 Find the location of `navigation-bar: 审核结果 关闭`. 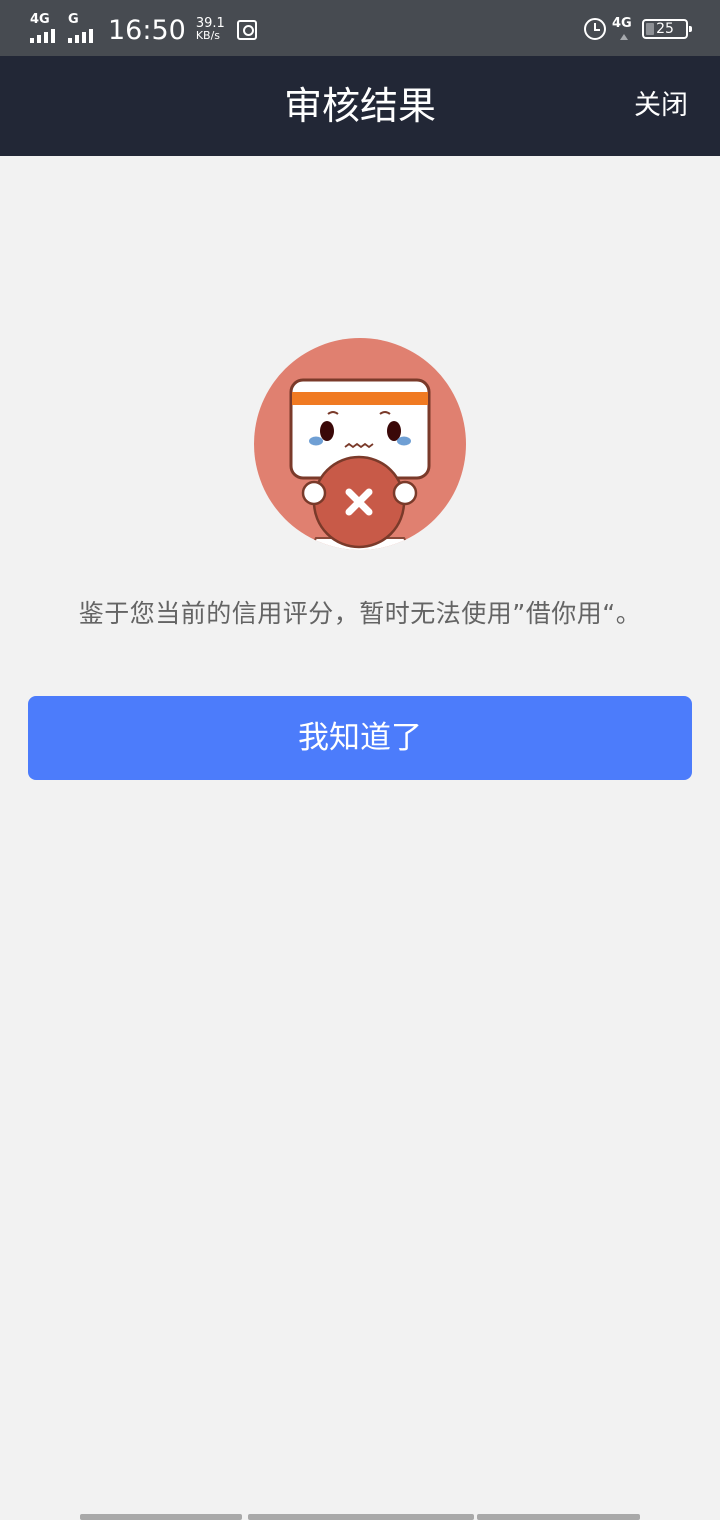

navigation-bar: 审核结果 关闭 is located at coordinates (360, 106).